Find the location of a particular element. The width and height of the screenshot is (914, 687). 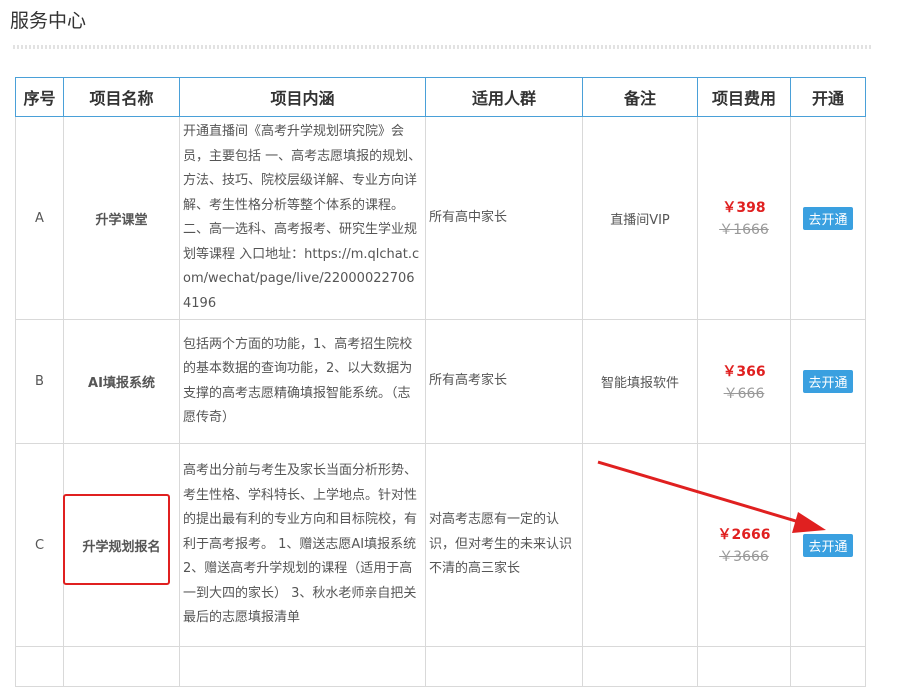

arrow-shaft is located at coordinates (702, 493).